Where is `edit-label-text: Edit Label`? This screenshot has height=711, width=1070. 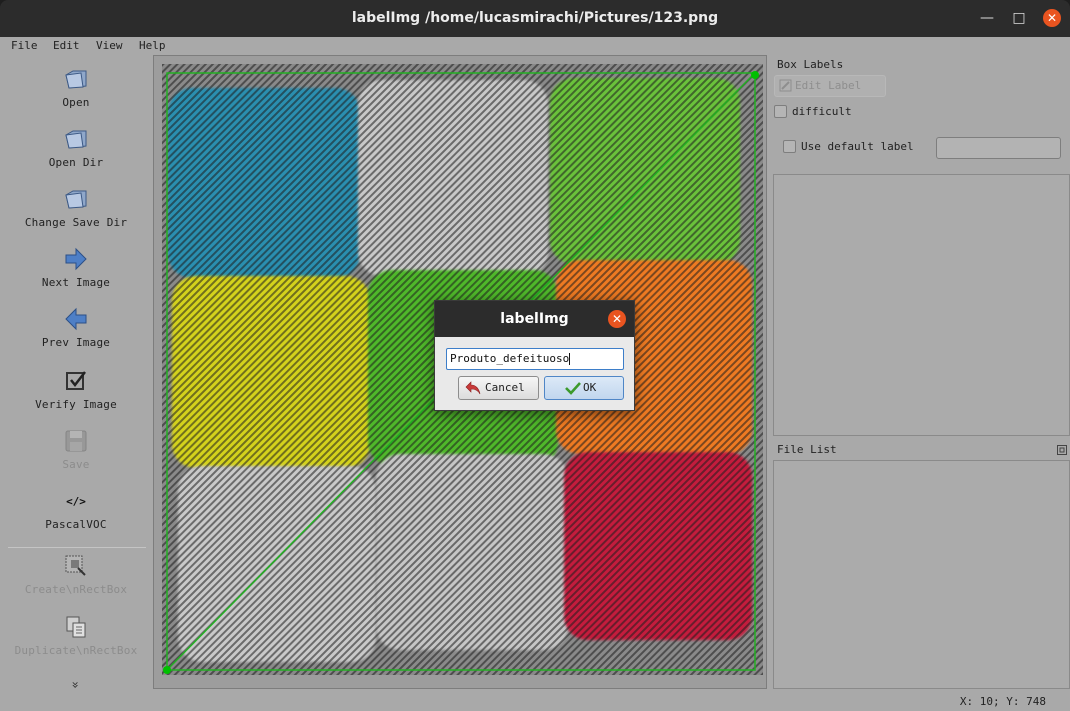
edit-label-text: Edit Label is located at coordinates (828, 85).